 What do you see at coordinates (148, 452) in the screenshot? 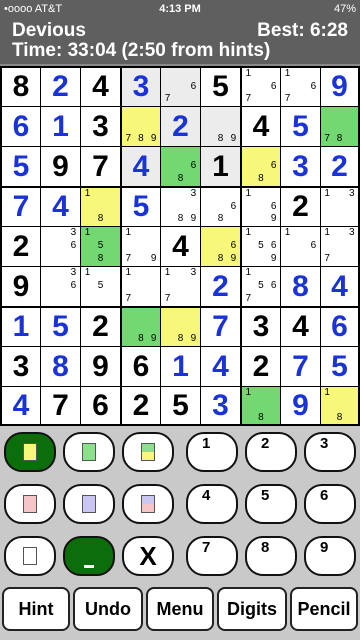
I see `green-yellow-highlight-button` at bounding box center [148, 452].